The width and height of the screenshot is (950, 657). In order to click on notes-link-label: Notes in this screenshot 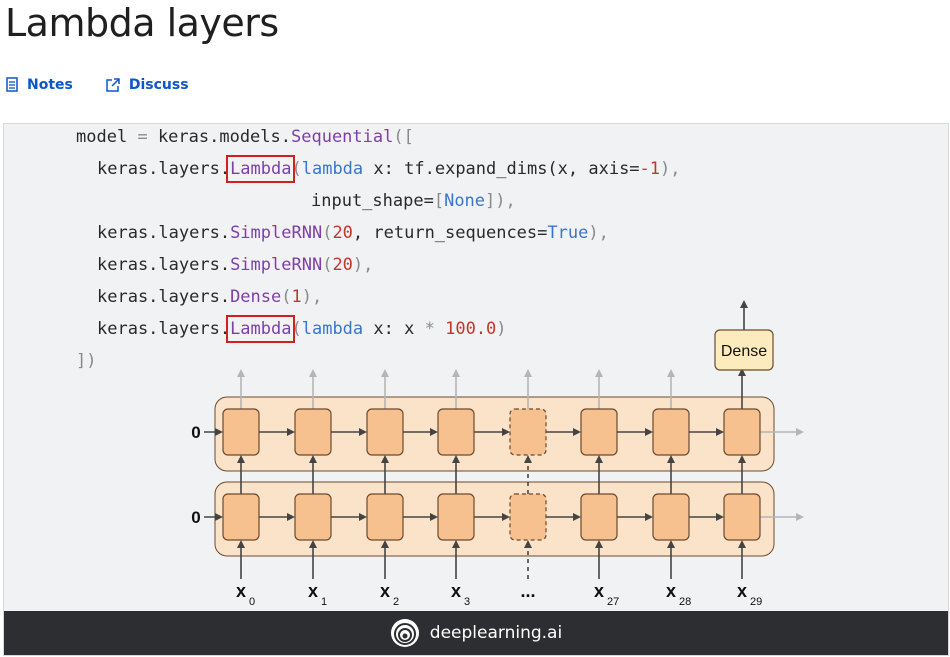, I will do `click(50, 85)`.